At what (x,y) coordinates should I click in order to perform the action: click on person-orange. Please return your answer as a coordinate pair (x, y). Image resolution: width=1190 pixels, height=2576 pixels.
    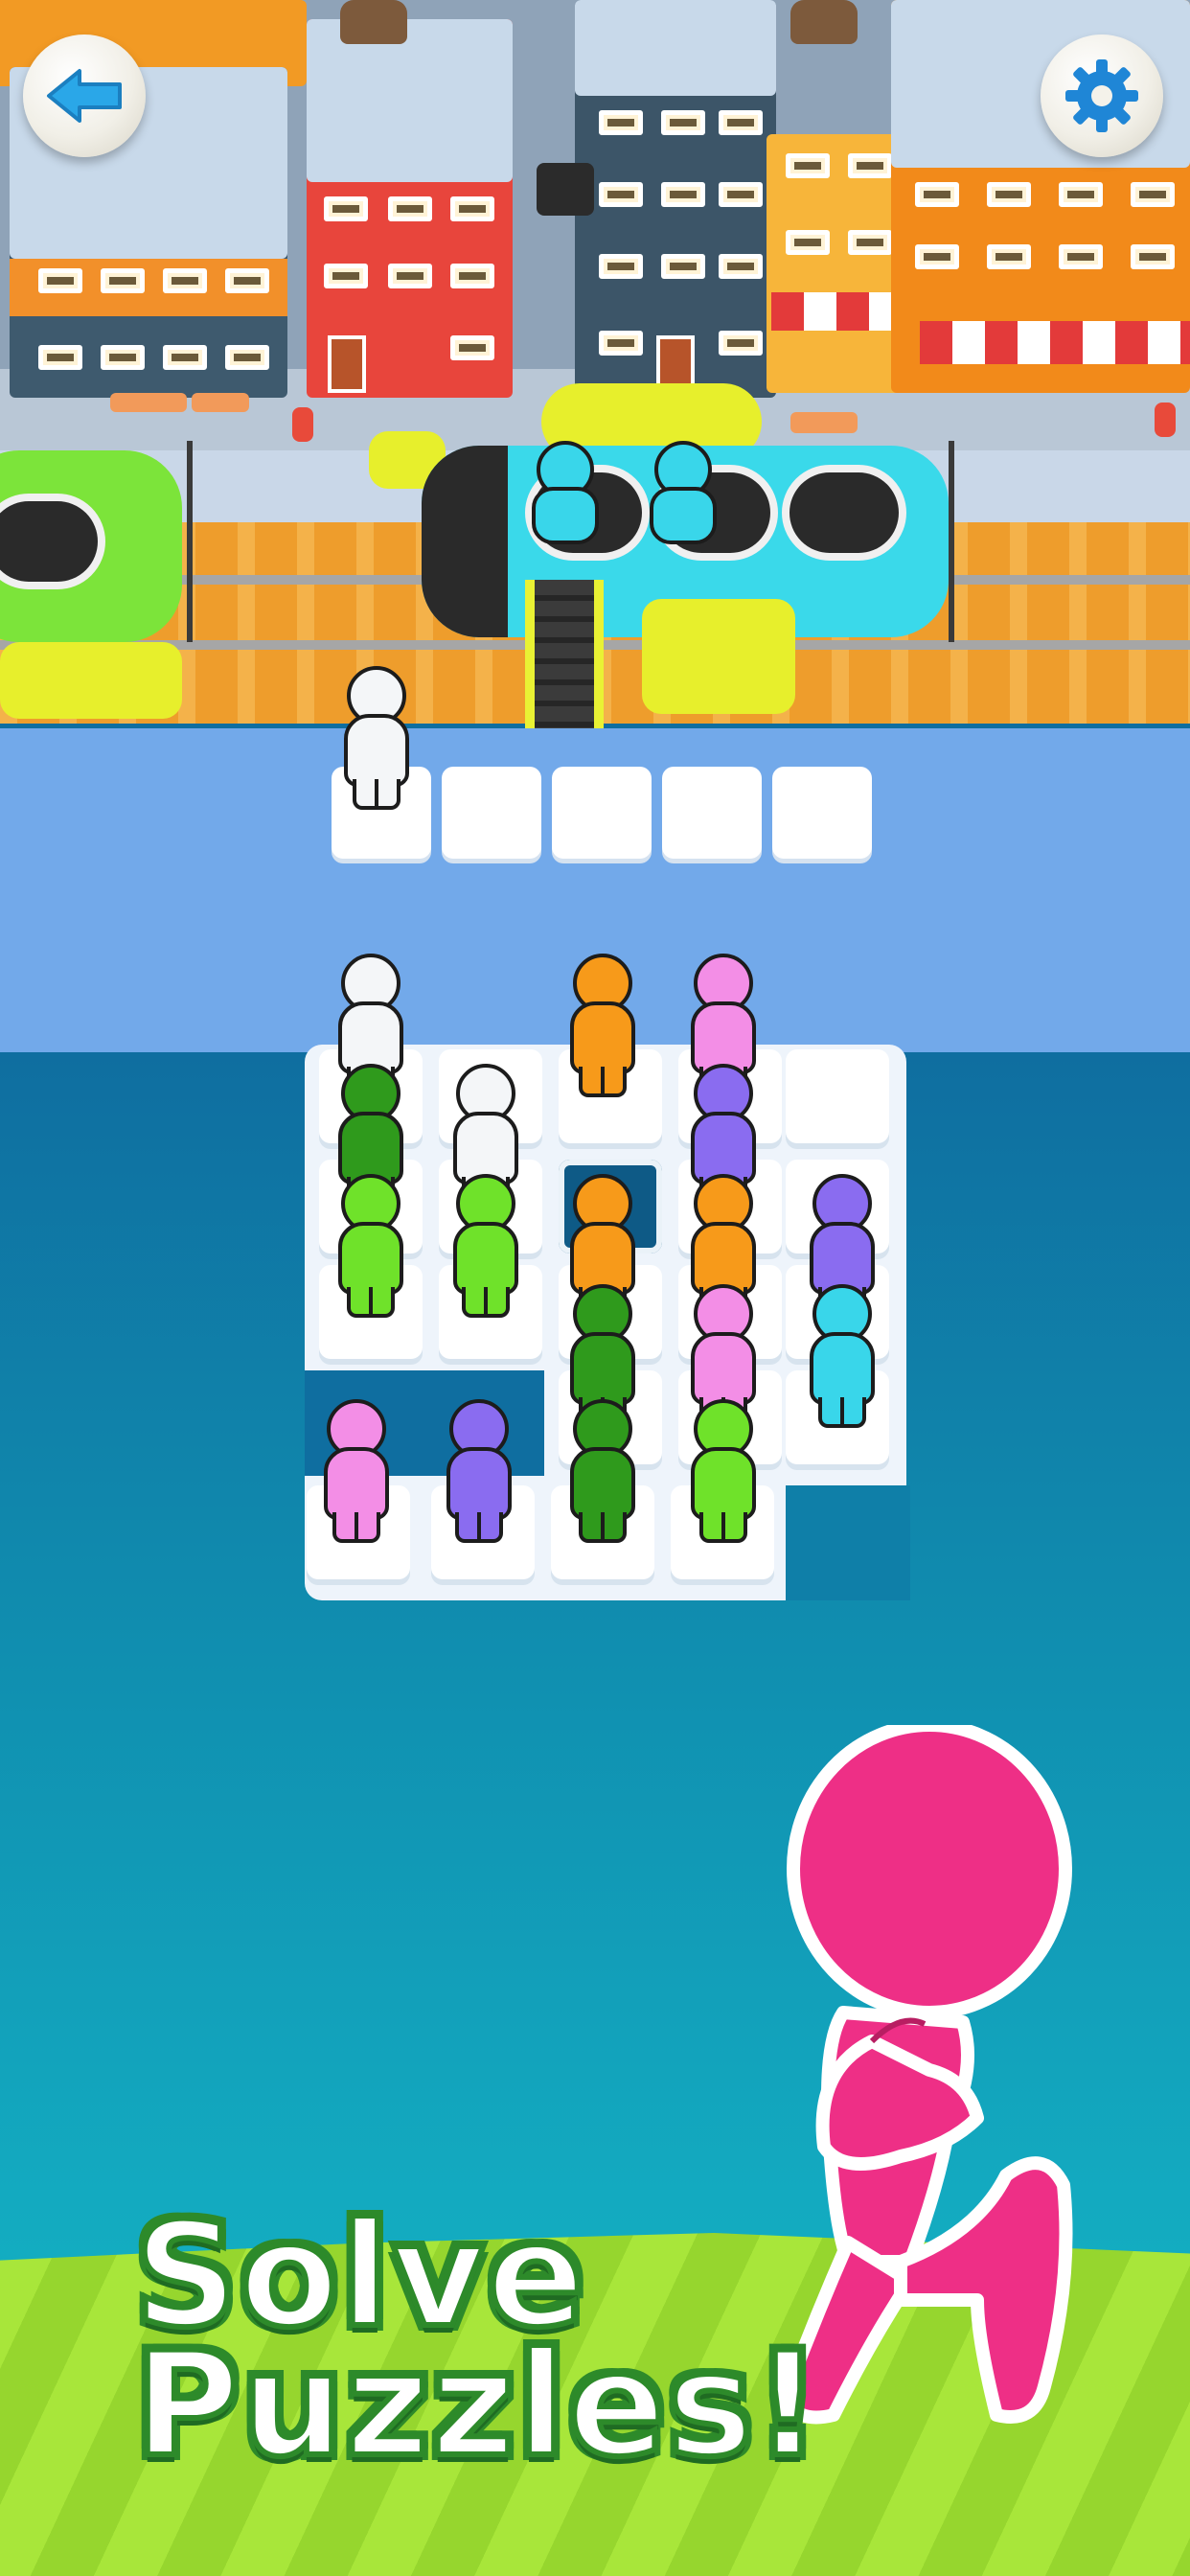
    Looking at the image, I should click on (603, 1025).